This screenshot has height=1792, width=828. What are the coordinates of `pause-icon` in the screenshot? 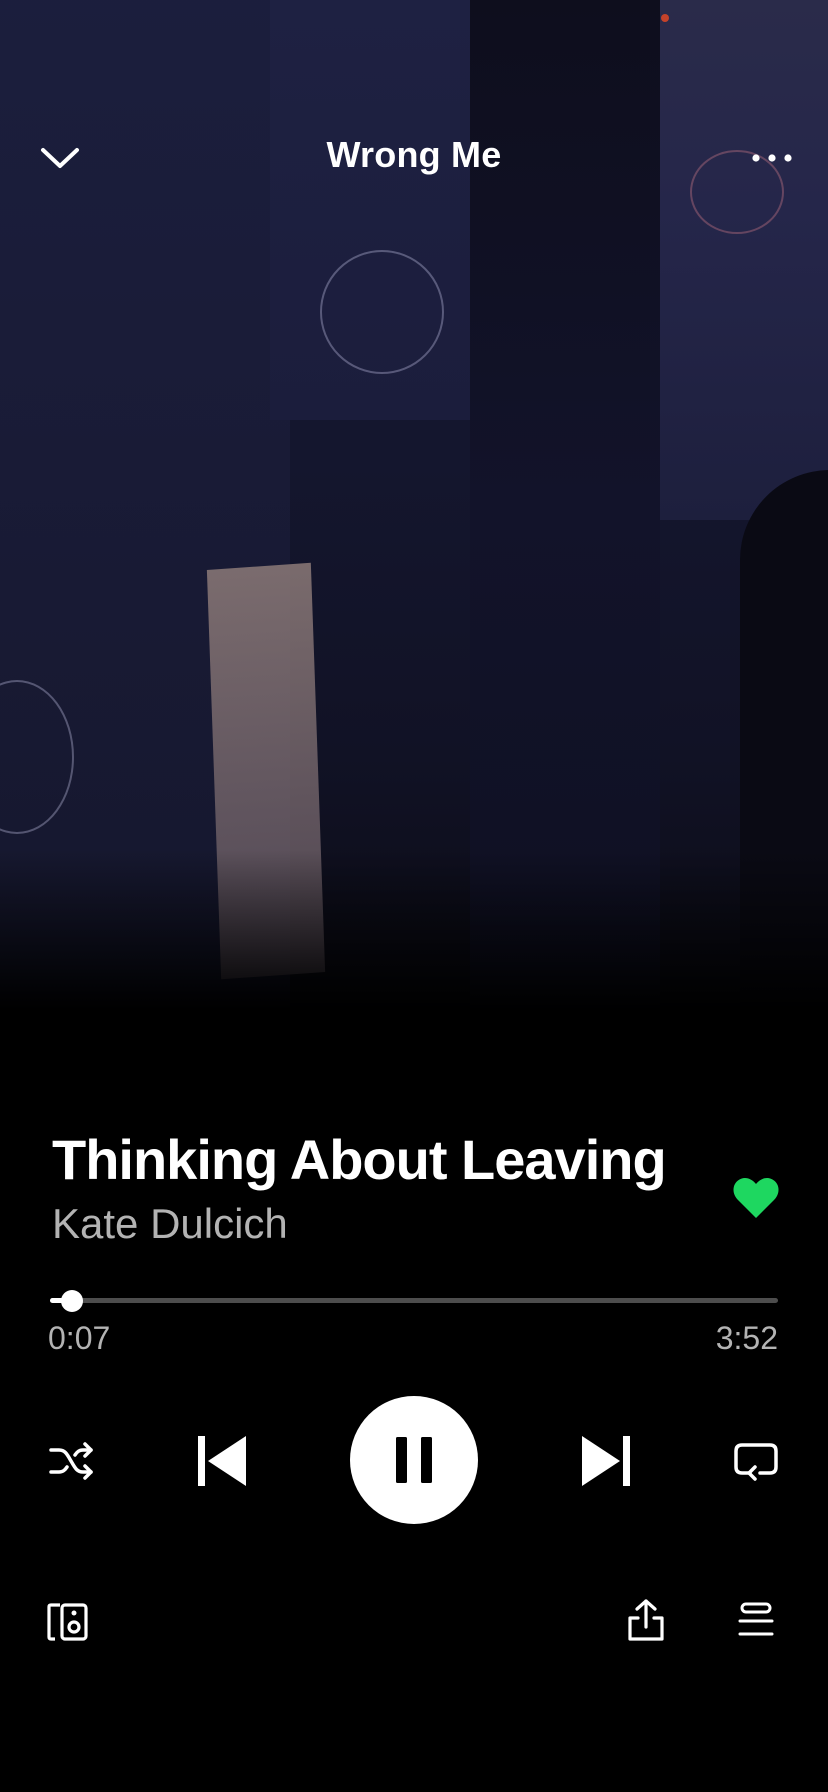 It's located at (414, 1460).